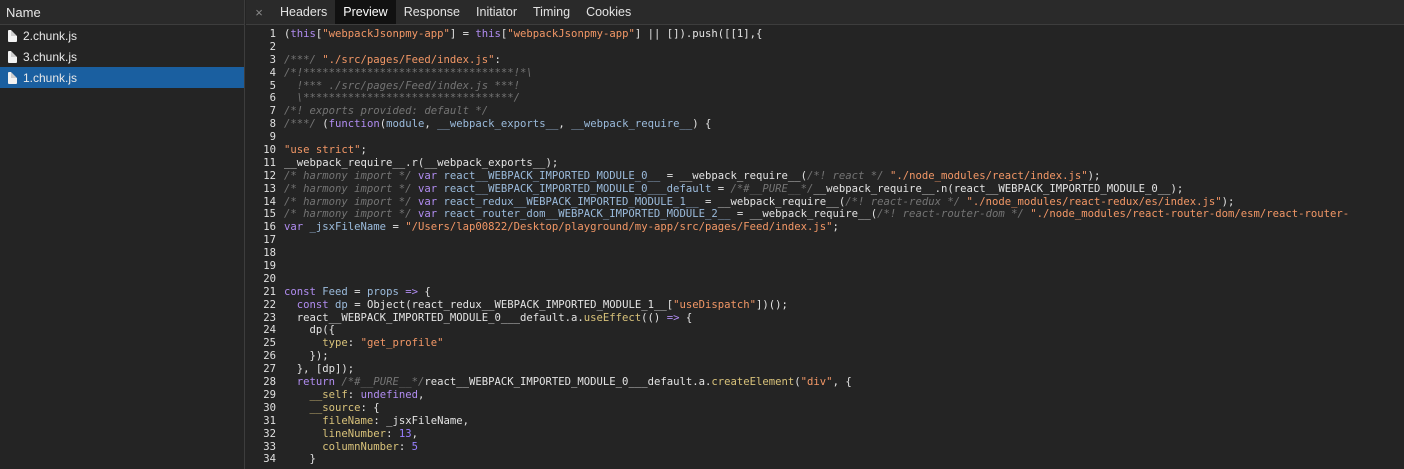 This screenshot has height=469, width=1404. What do you see at coordinates (265, 73) in the screenshot?
I see `line-number: 4` at bounding box center [265, 73].